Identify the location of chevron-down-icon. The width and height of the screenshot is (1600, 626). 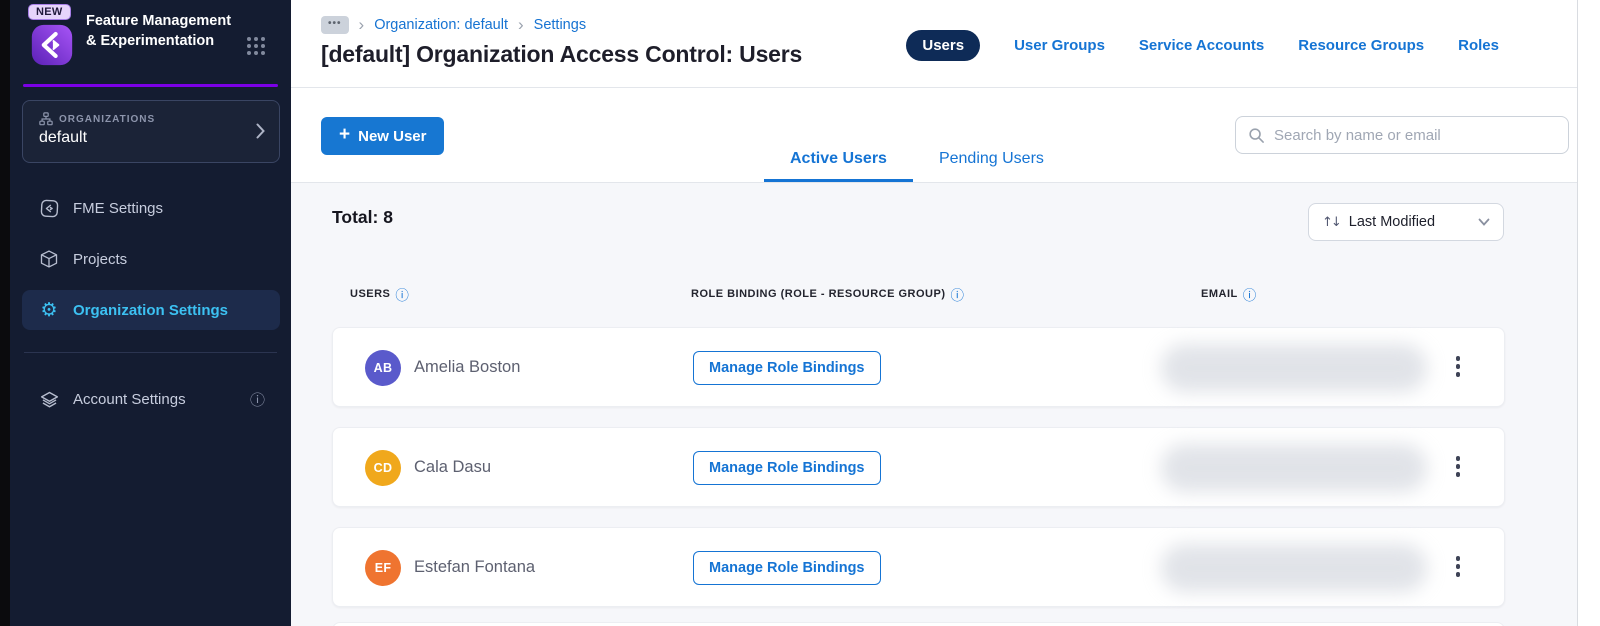
(1484, 222).